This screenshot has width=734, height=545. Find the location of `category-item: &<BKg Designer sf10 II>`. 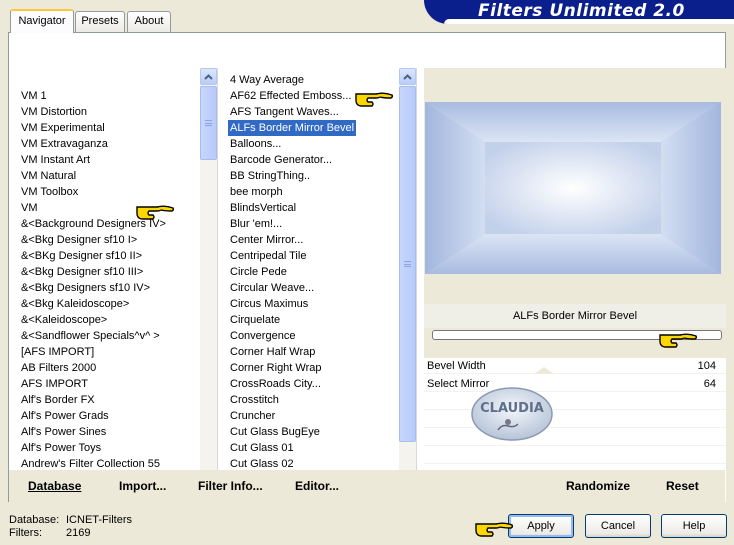

category-item: &<BKg Designer sf10 II> is located at coordinates (81, 256).